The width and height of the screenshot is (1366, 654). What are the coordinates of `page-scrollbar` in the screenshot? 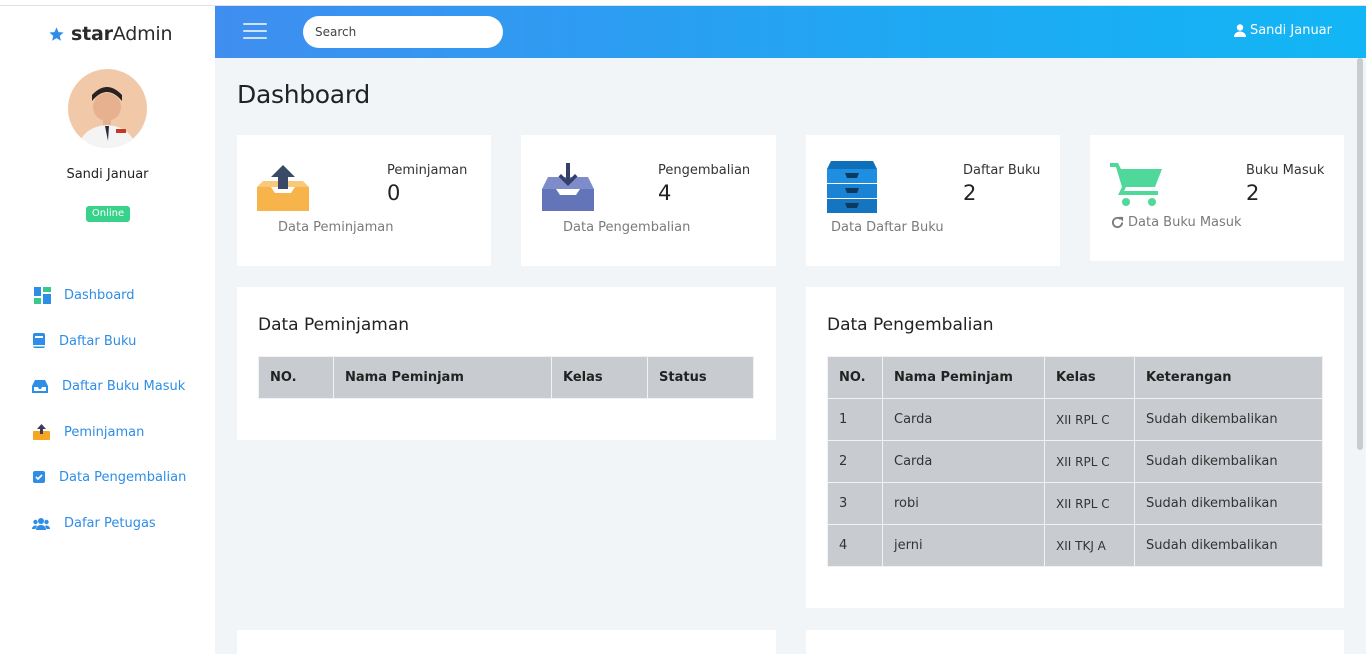 It's located at (1360, 254).